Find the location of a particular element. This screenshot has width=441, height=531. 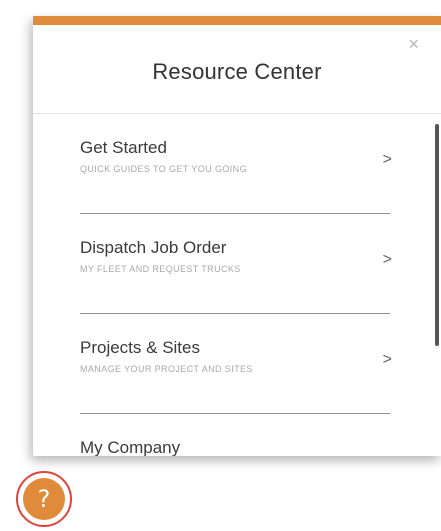

resource-item-title: My Company is located at coordinates (130, 447).